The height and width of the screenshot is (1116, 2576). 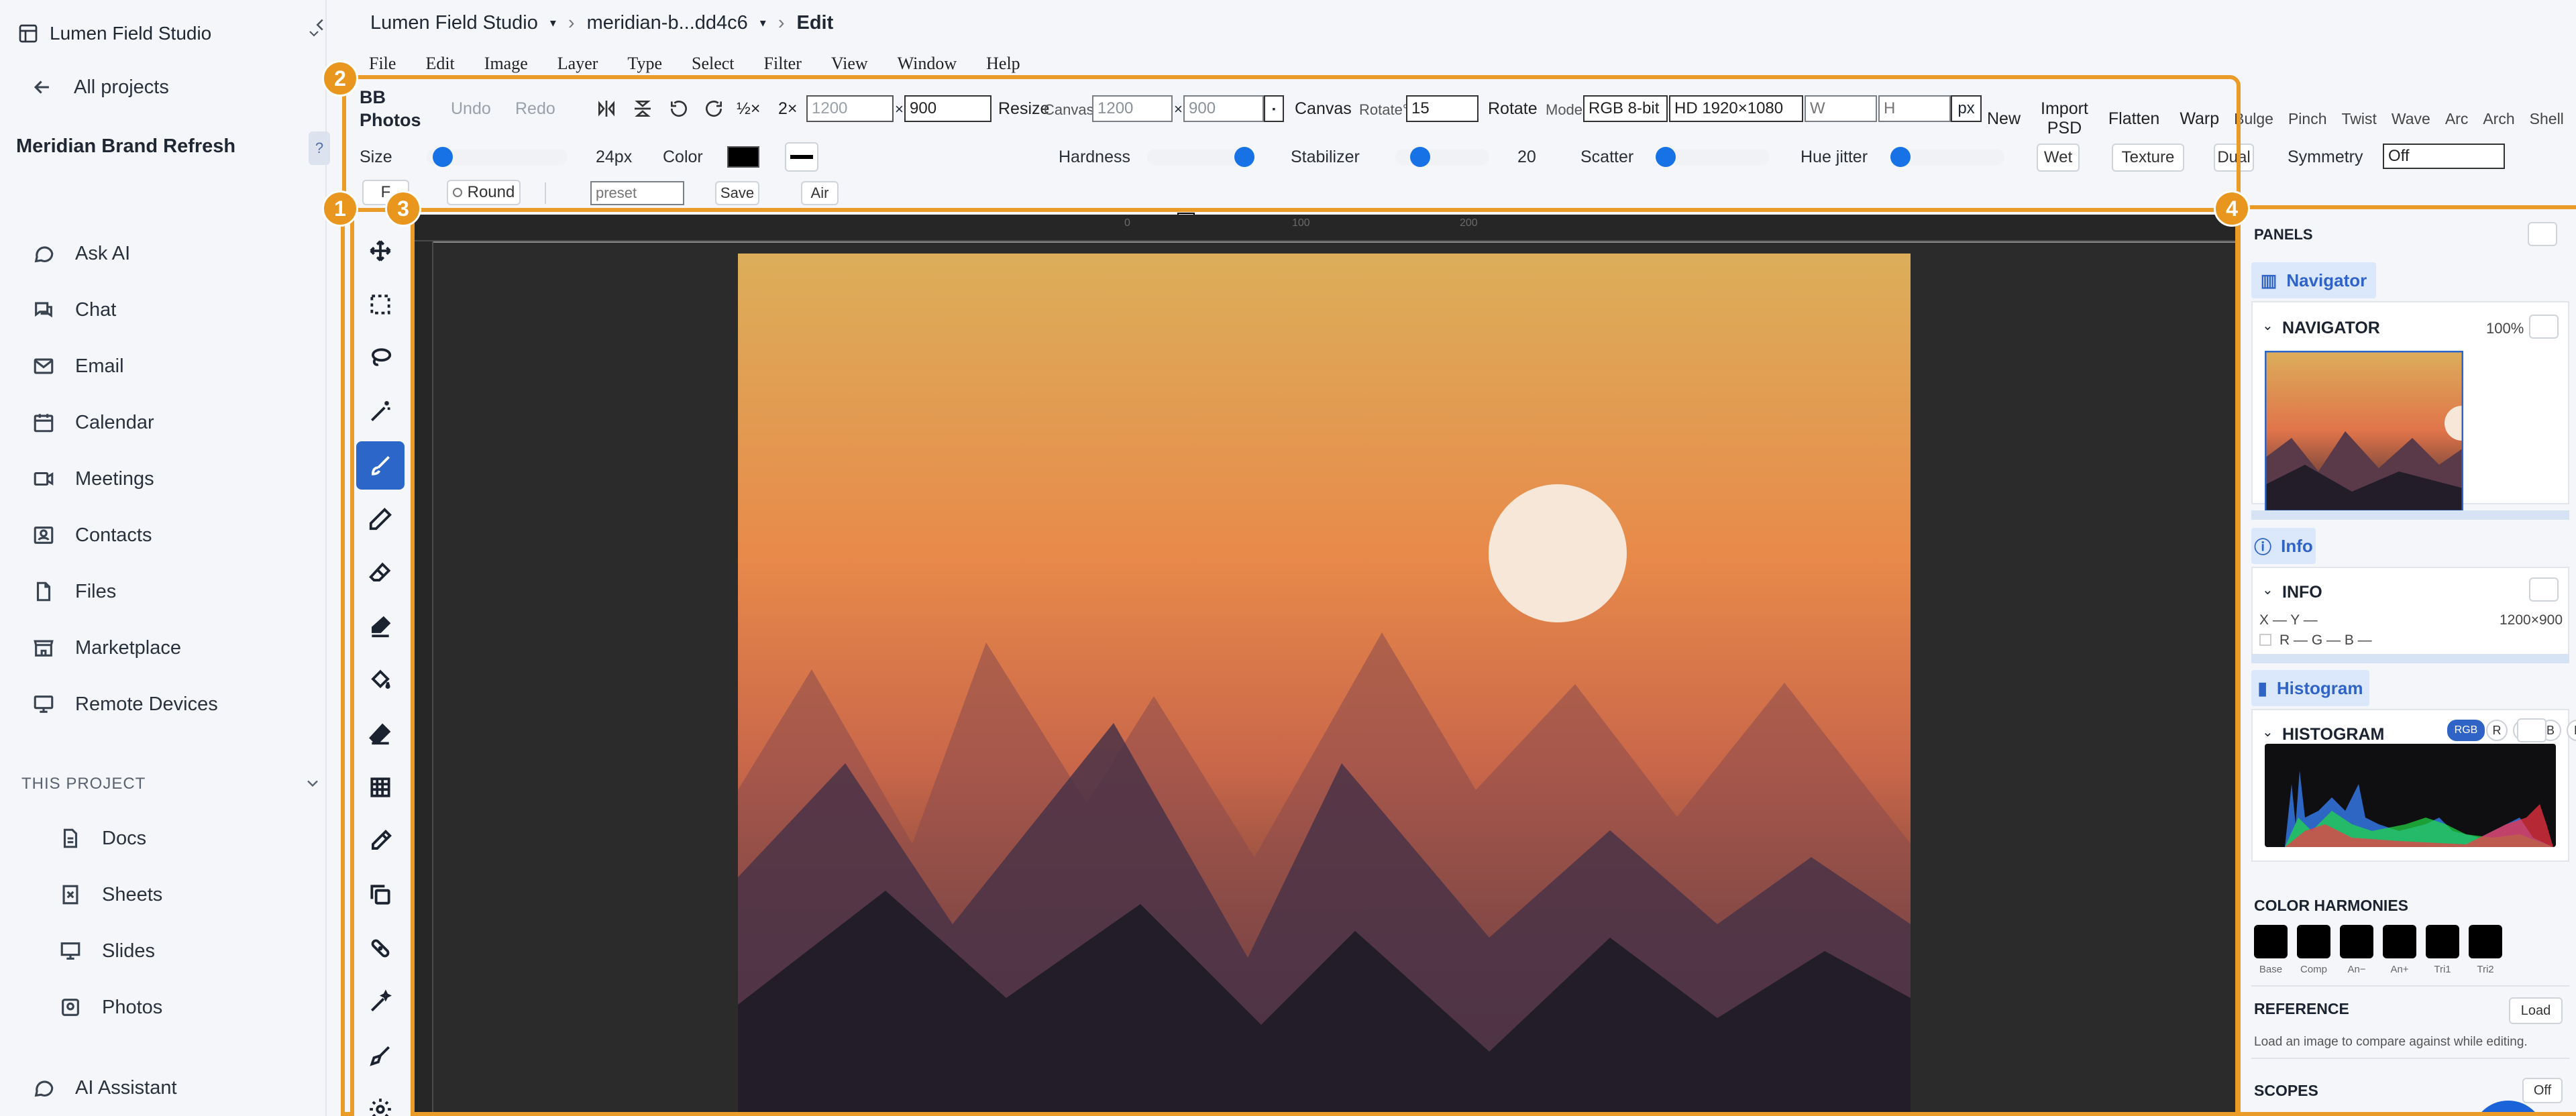 What do you see at coordinates (1736, 108) in the screenshot?
I see `preset-size-select` at bounding box center [1736, 108].